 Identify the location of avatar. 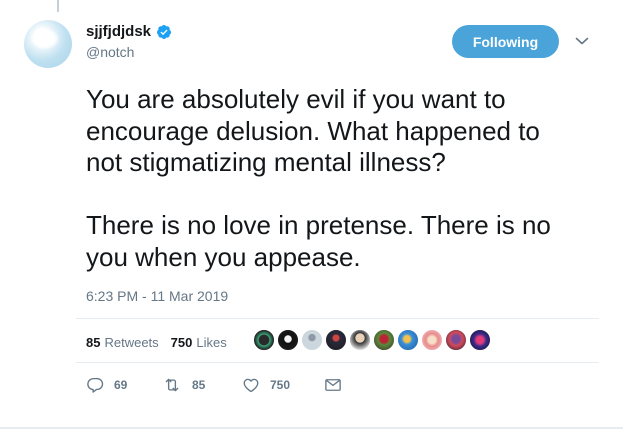
(48, 44).